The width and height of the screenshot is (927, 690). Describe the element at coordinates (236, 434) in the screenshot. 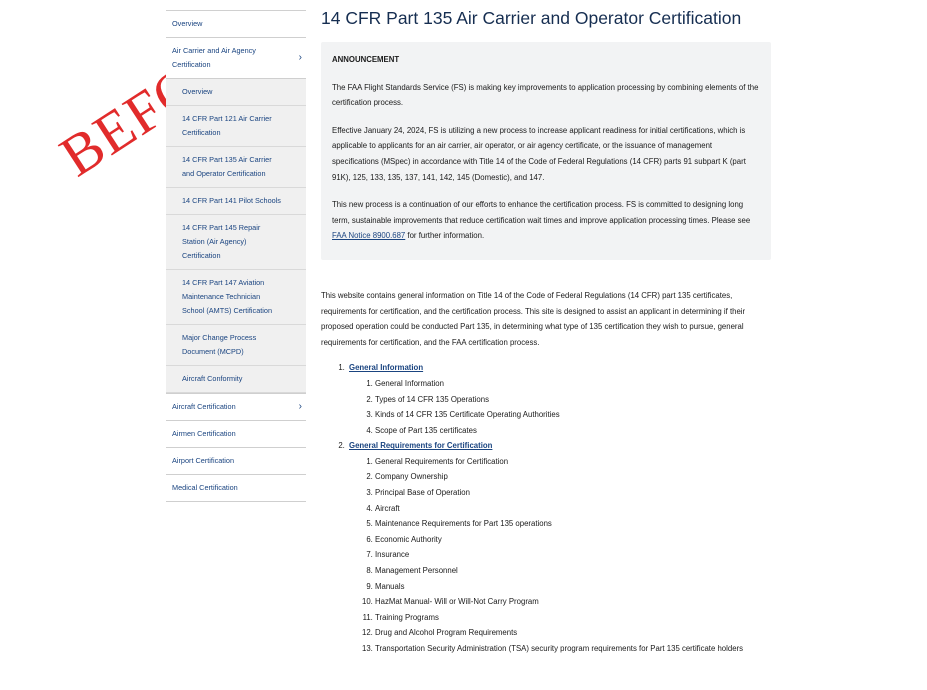

I see `sidebar-item-airmen-certification: Airmen Certification` at that location.